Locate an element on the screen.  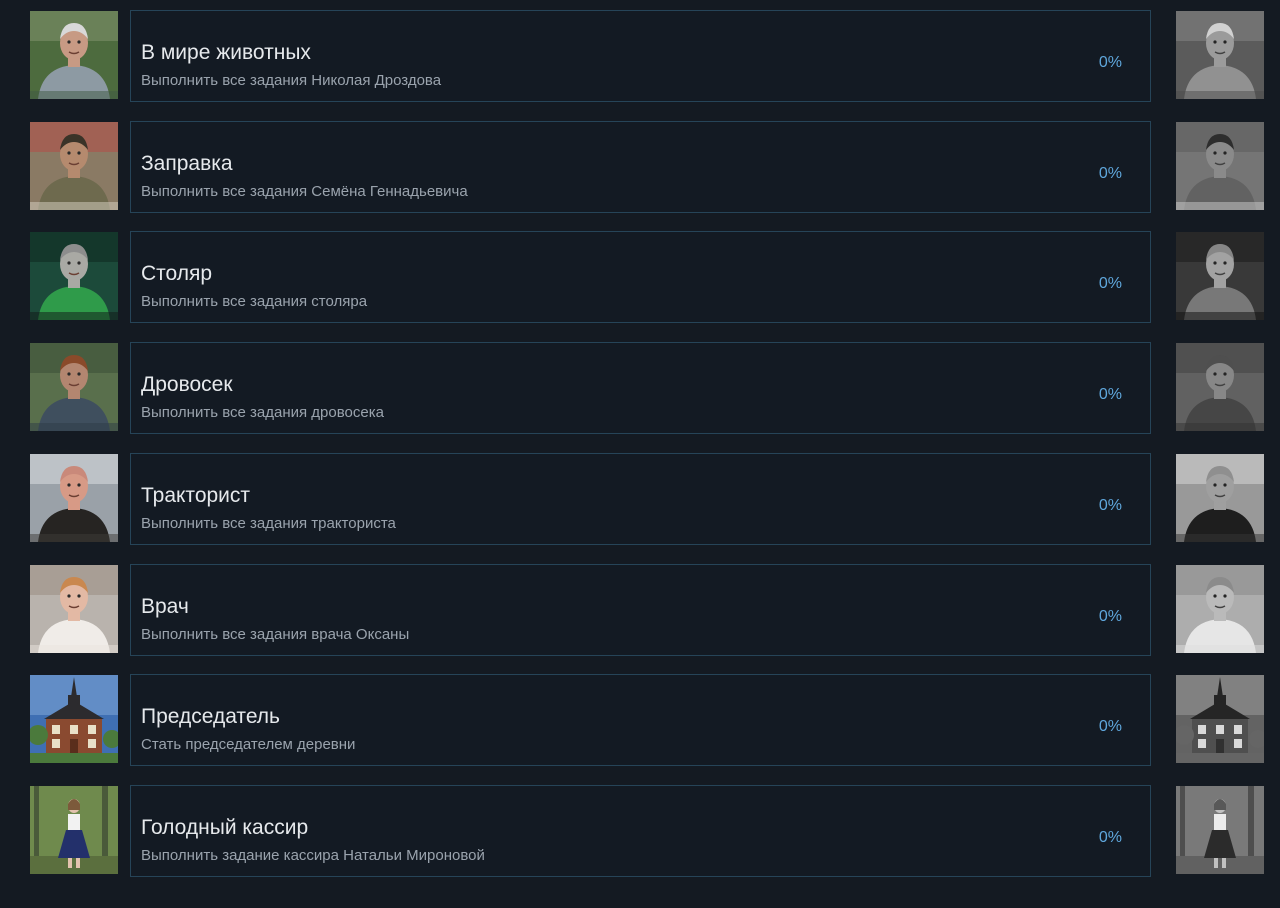
achievement-row: Столяр Выполнить все задания столяра 0% is located at coordinates (640, 278).